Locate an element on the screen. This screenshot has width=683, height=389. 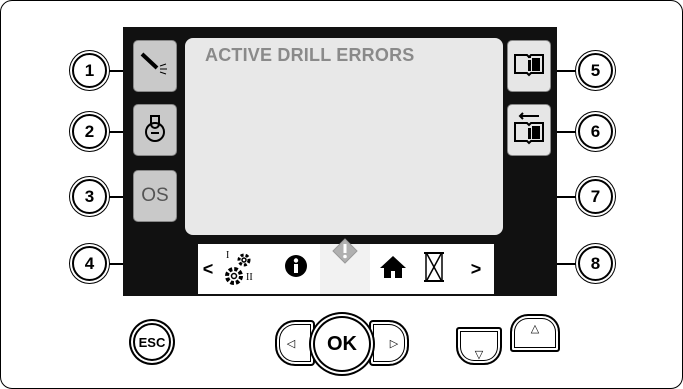
drill-motor-icon is located at coordinates (155, 130).